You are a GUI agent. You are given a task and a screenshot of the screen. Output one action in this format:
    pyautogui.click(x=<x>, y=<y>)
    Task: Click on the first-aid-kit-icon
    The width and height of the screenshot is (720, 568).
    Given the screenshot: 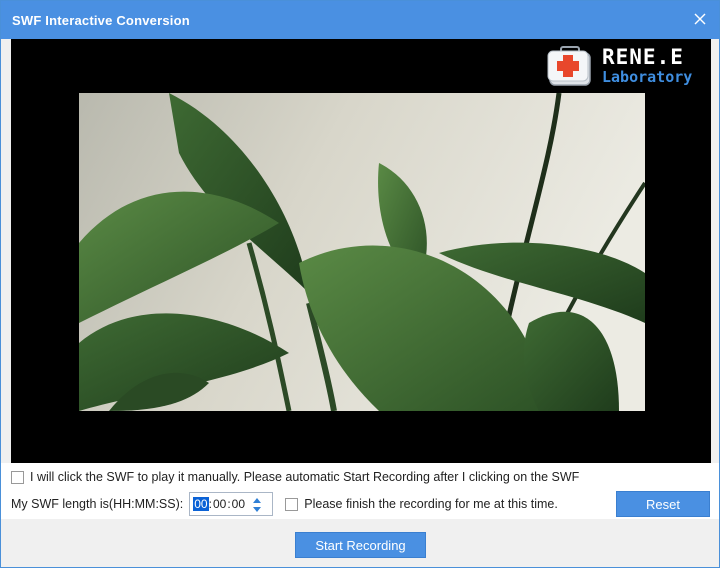 What is the action you would take?
    pyautogui.click(x=569, y=66)
    